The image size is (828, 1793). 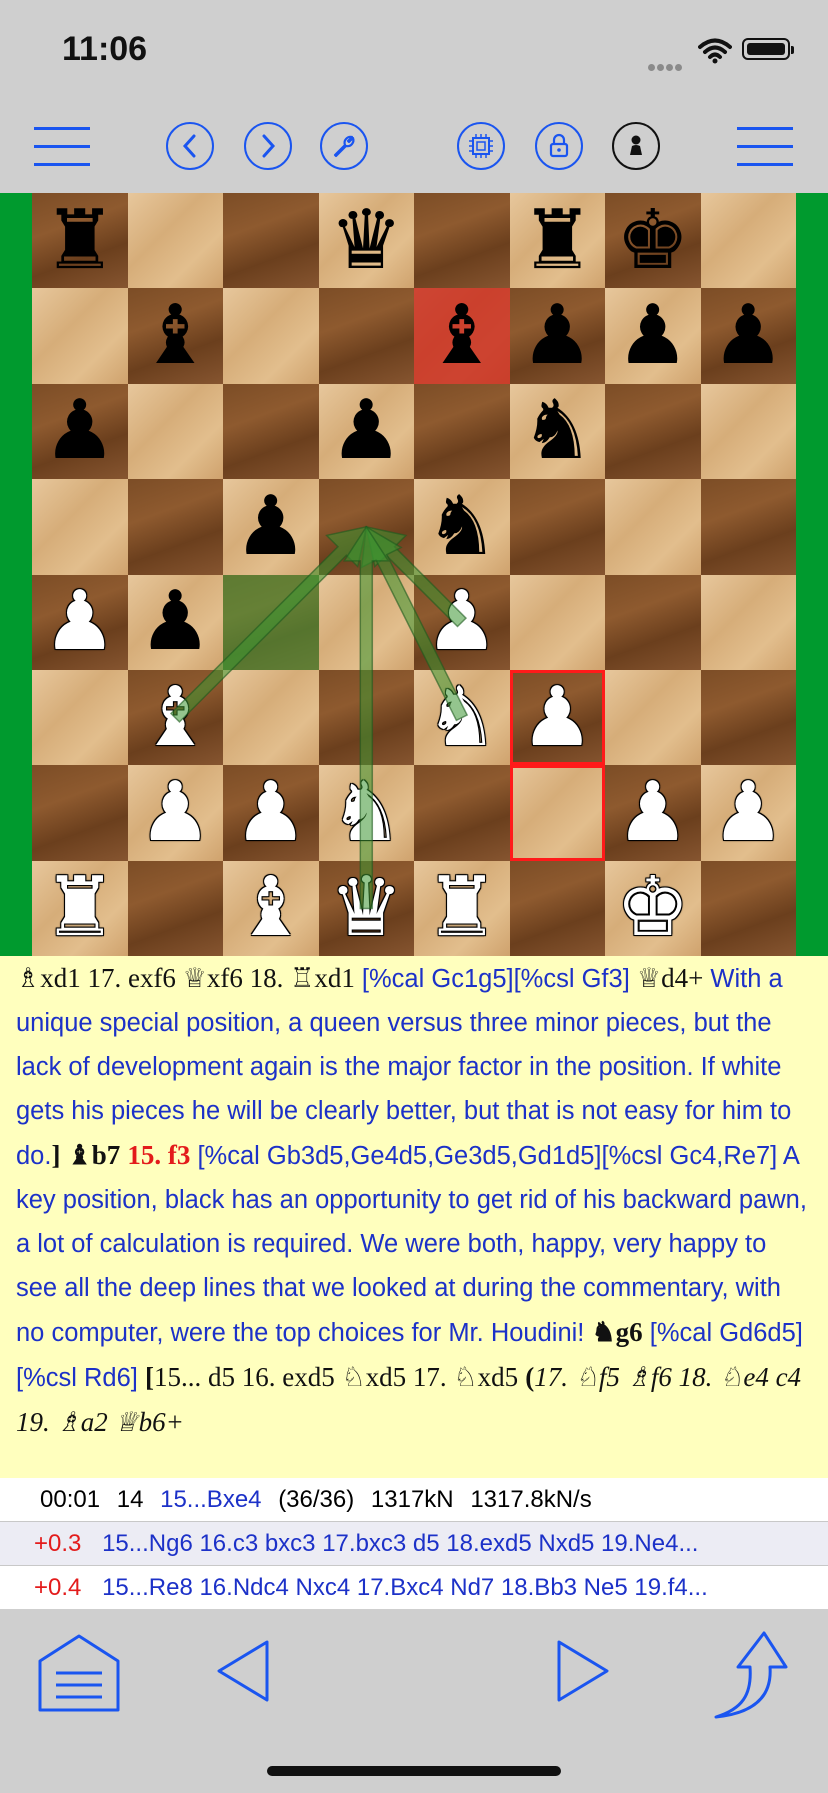 What do you see at coordinates (367, 240) in the screenshot?
I see `black-piece-d8: ♛` at bounding box center [367, 240].